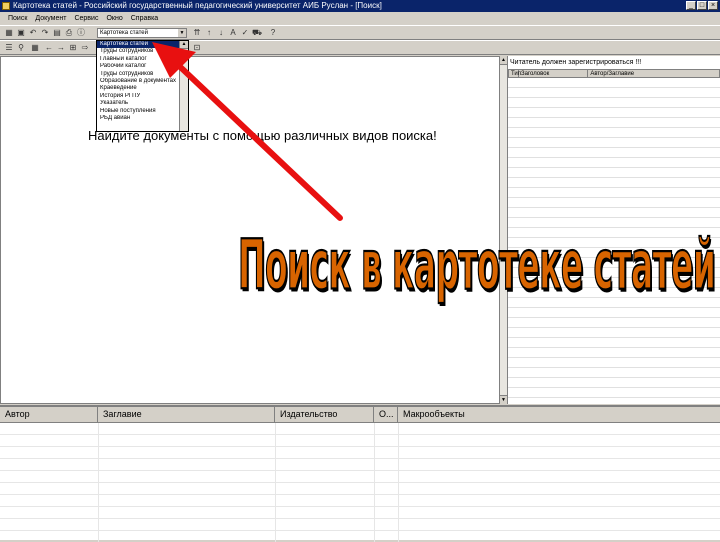  Describe the element at coordinates (702, 5) in the screenshot. I see `maximize-button: □` at that location.